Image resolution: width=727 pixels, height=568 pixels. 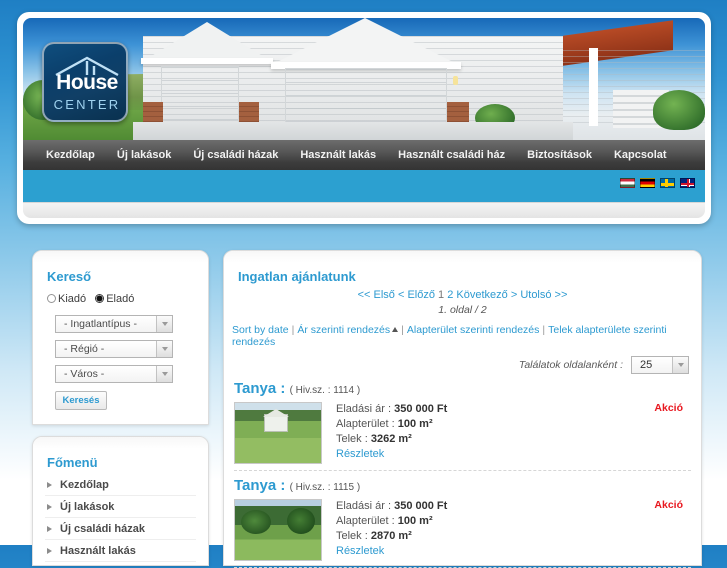 I want to click on property-type-value: - Ingatlantípus -, so click(x=100, y=324).